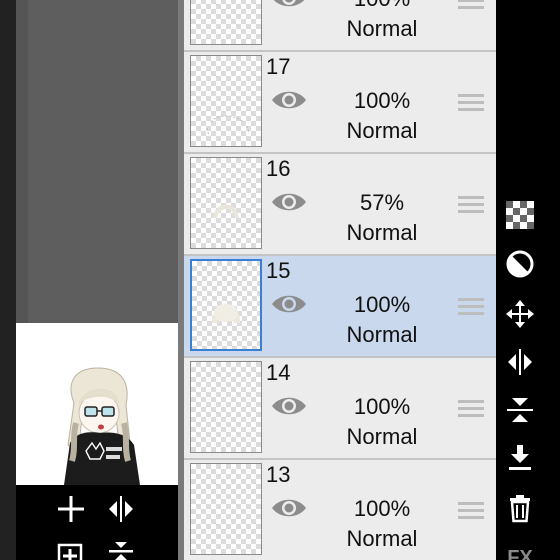 The image size is (560, 560). Describe the element at coordinates (97, 522) in the screenshot. I see `canvas-toolbar` at that location.